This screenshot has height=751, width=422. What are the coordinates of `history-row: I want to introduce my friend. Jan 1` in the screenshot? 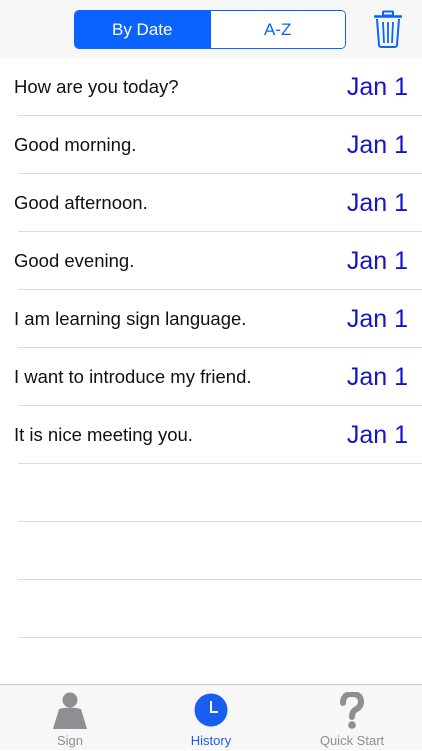 It's located at (218, 377).